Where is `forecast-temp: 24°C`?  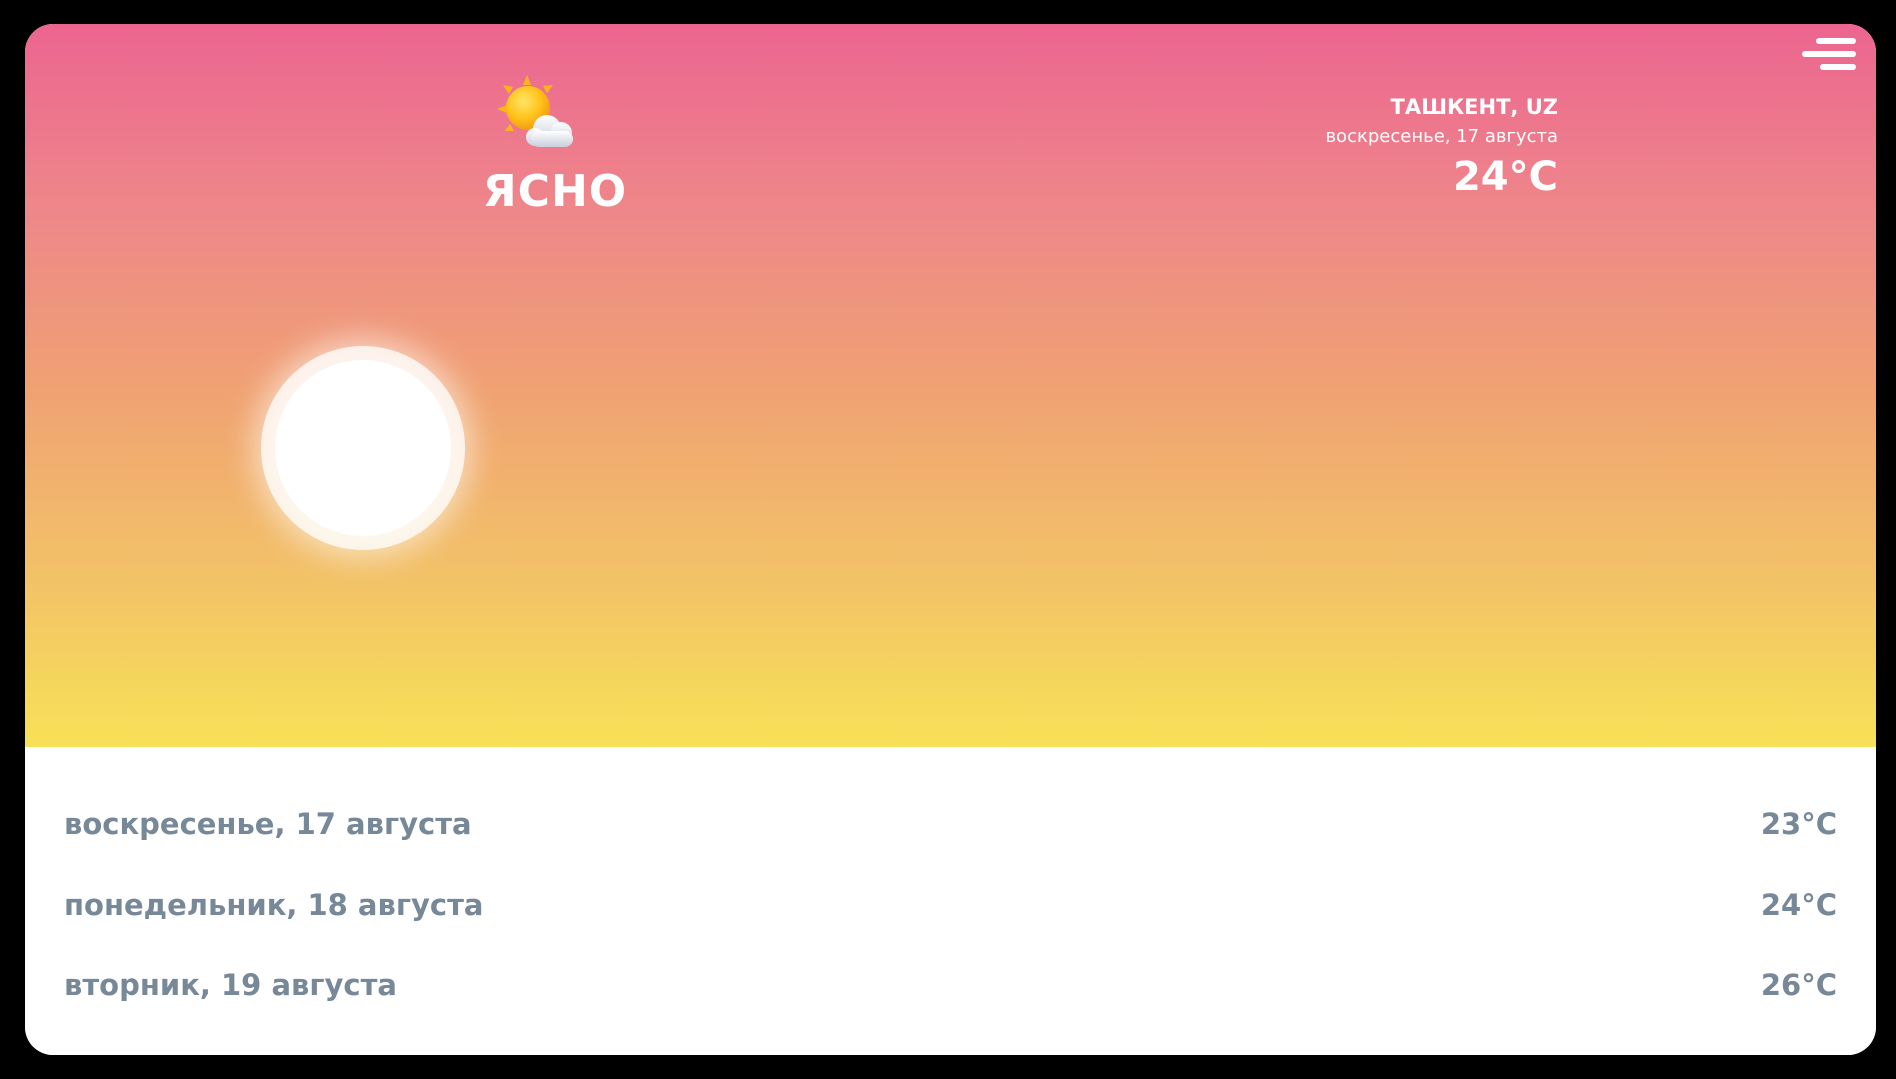
forecast-temp: 24°C is located at coordinates (1798, 905).